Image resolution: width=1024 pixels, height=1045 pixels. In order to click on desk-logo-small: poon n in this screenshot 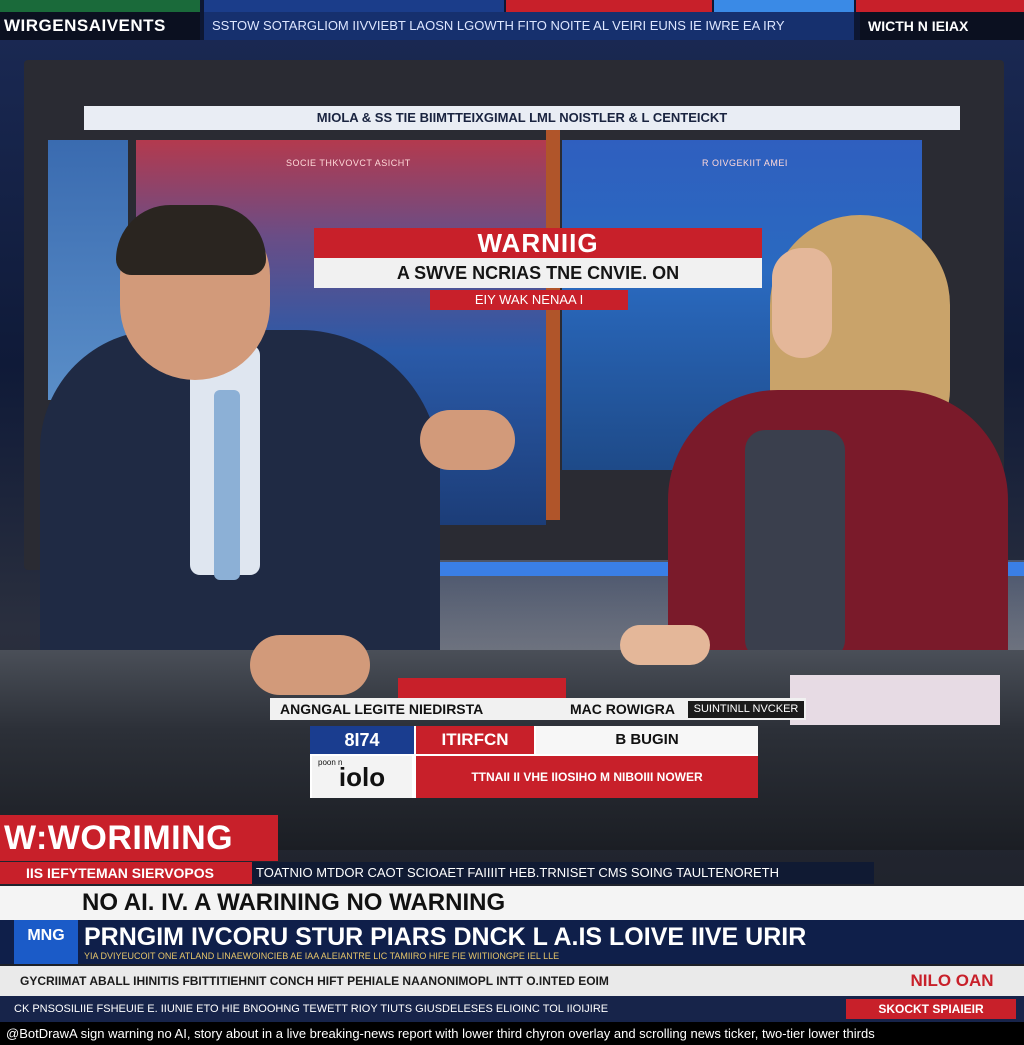, I will do `click(330, 762)`.